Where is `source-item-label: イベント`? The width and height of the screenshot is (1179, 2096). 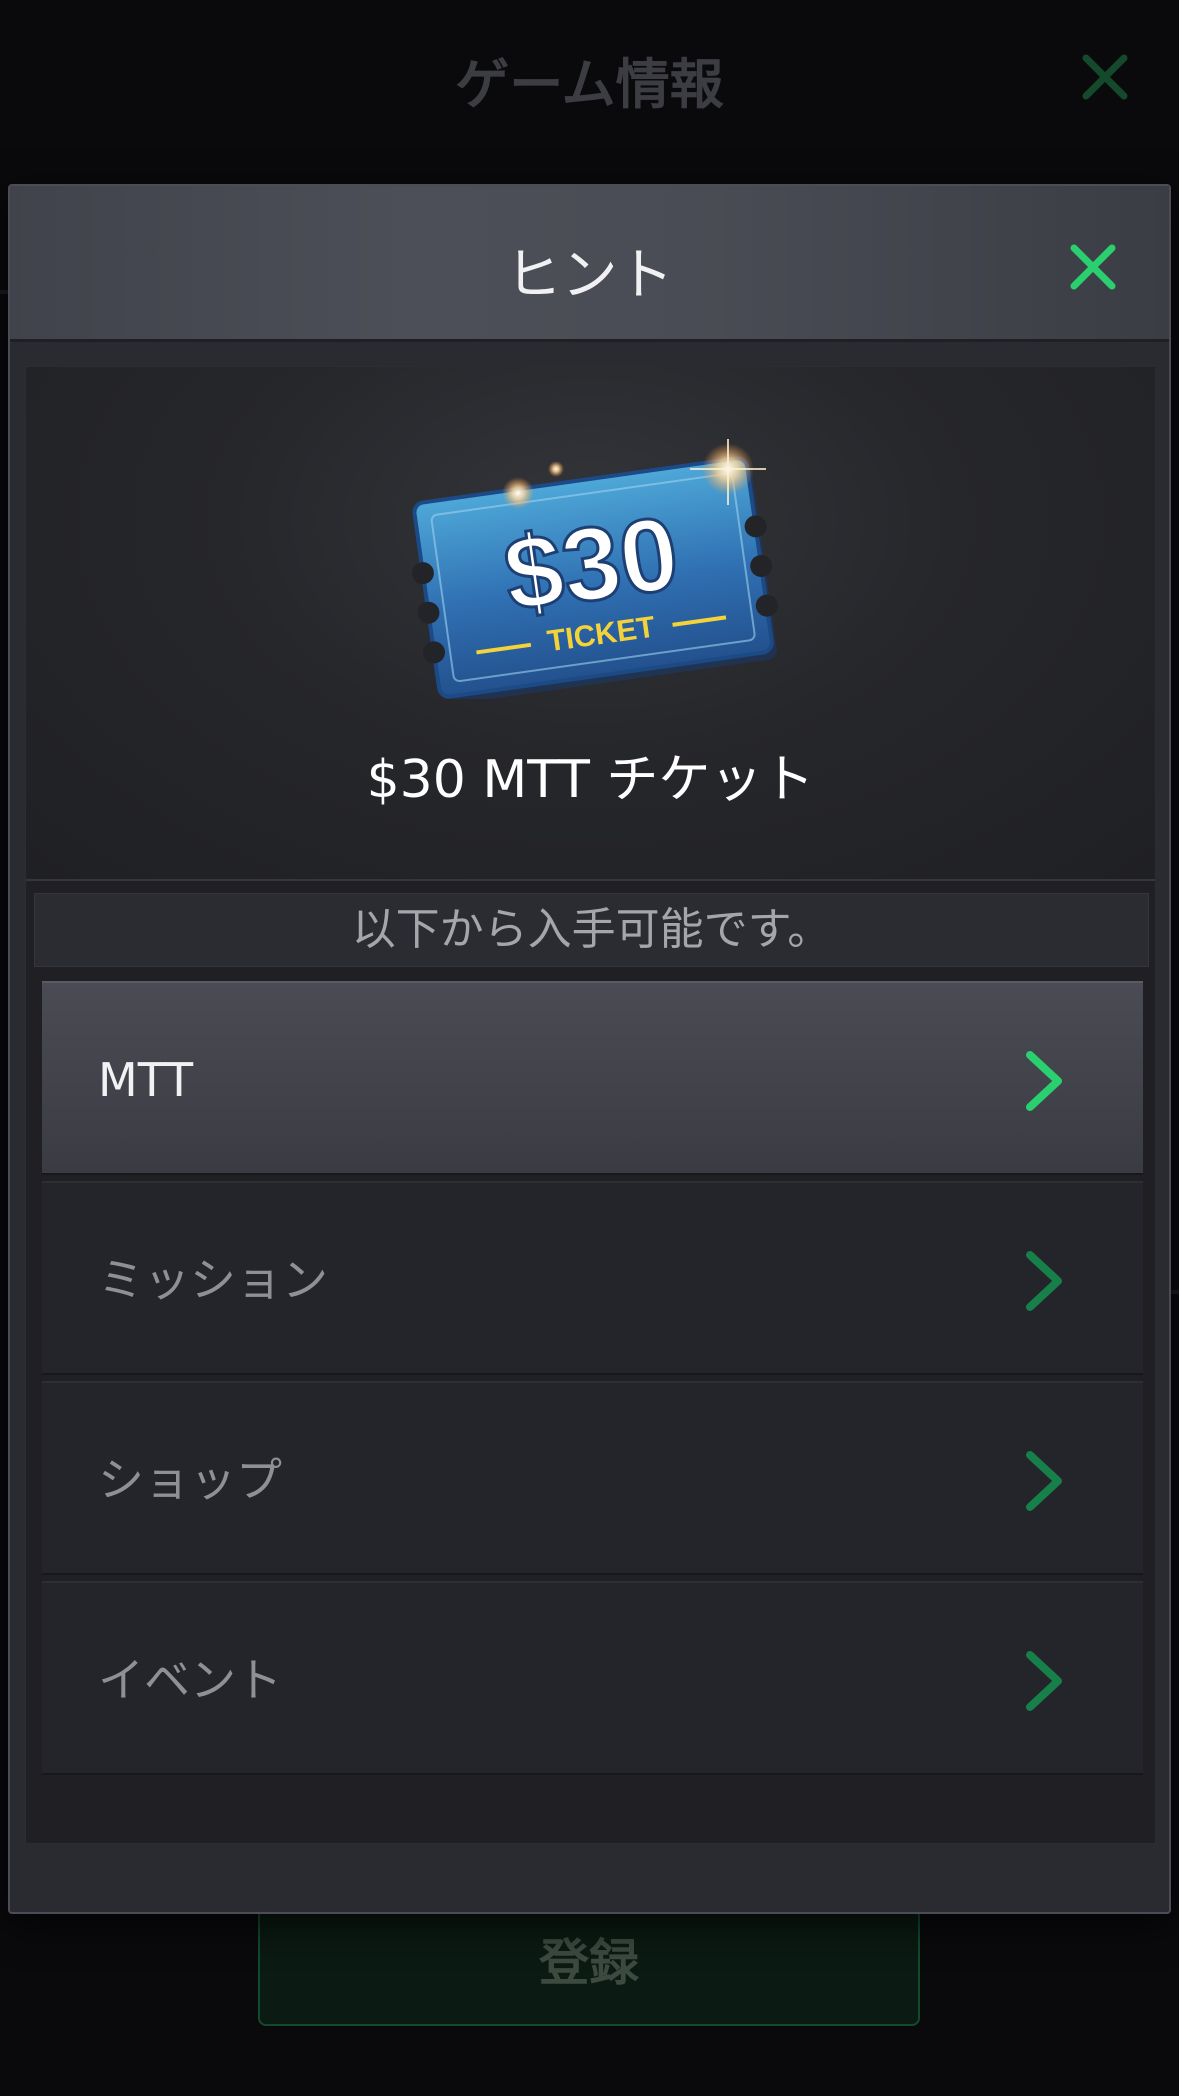 source-item-label: イベント is located at coordinates (190, 1680).